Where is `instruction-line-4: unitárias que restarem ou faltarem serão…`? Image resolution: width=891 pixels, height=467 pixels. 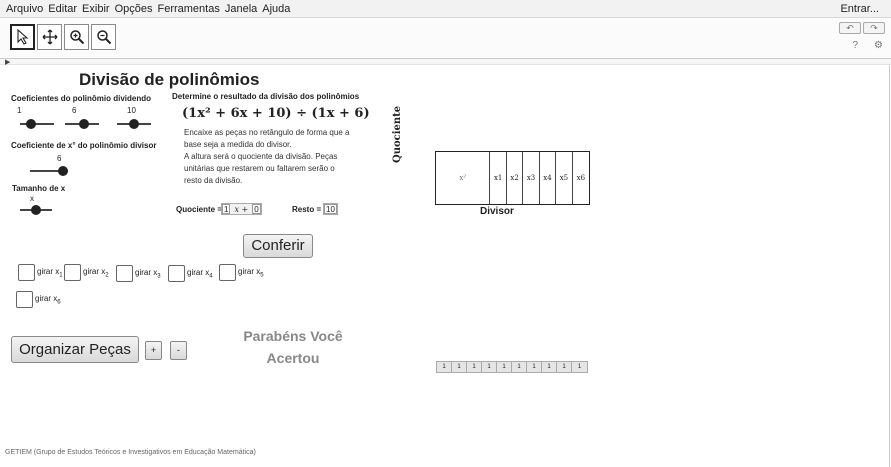 instruction-line-4: unitárias que restarem ou faltarem serão… is located at coordinates (259, 168).